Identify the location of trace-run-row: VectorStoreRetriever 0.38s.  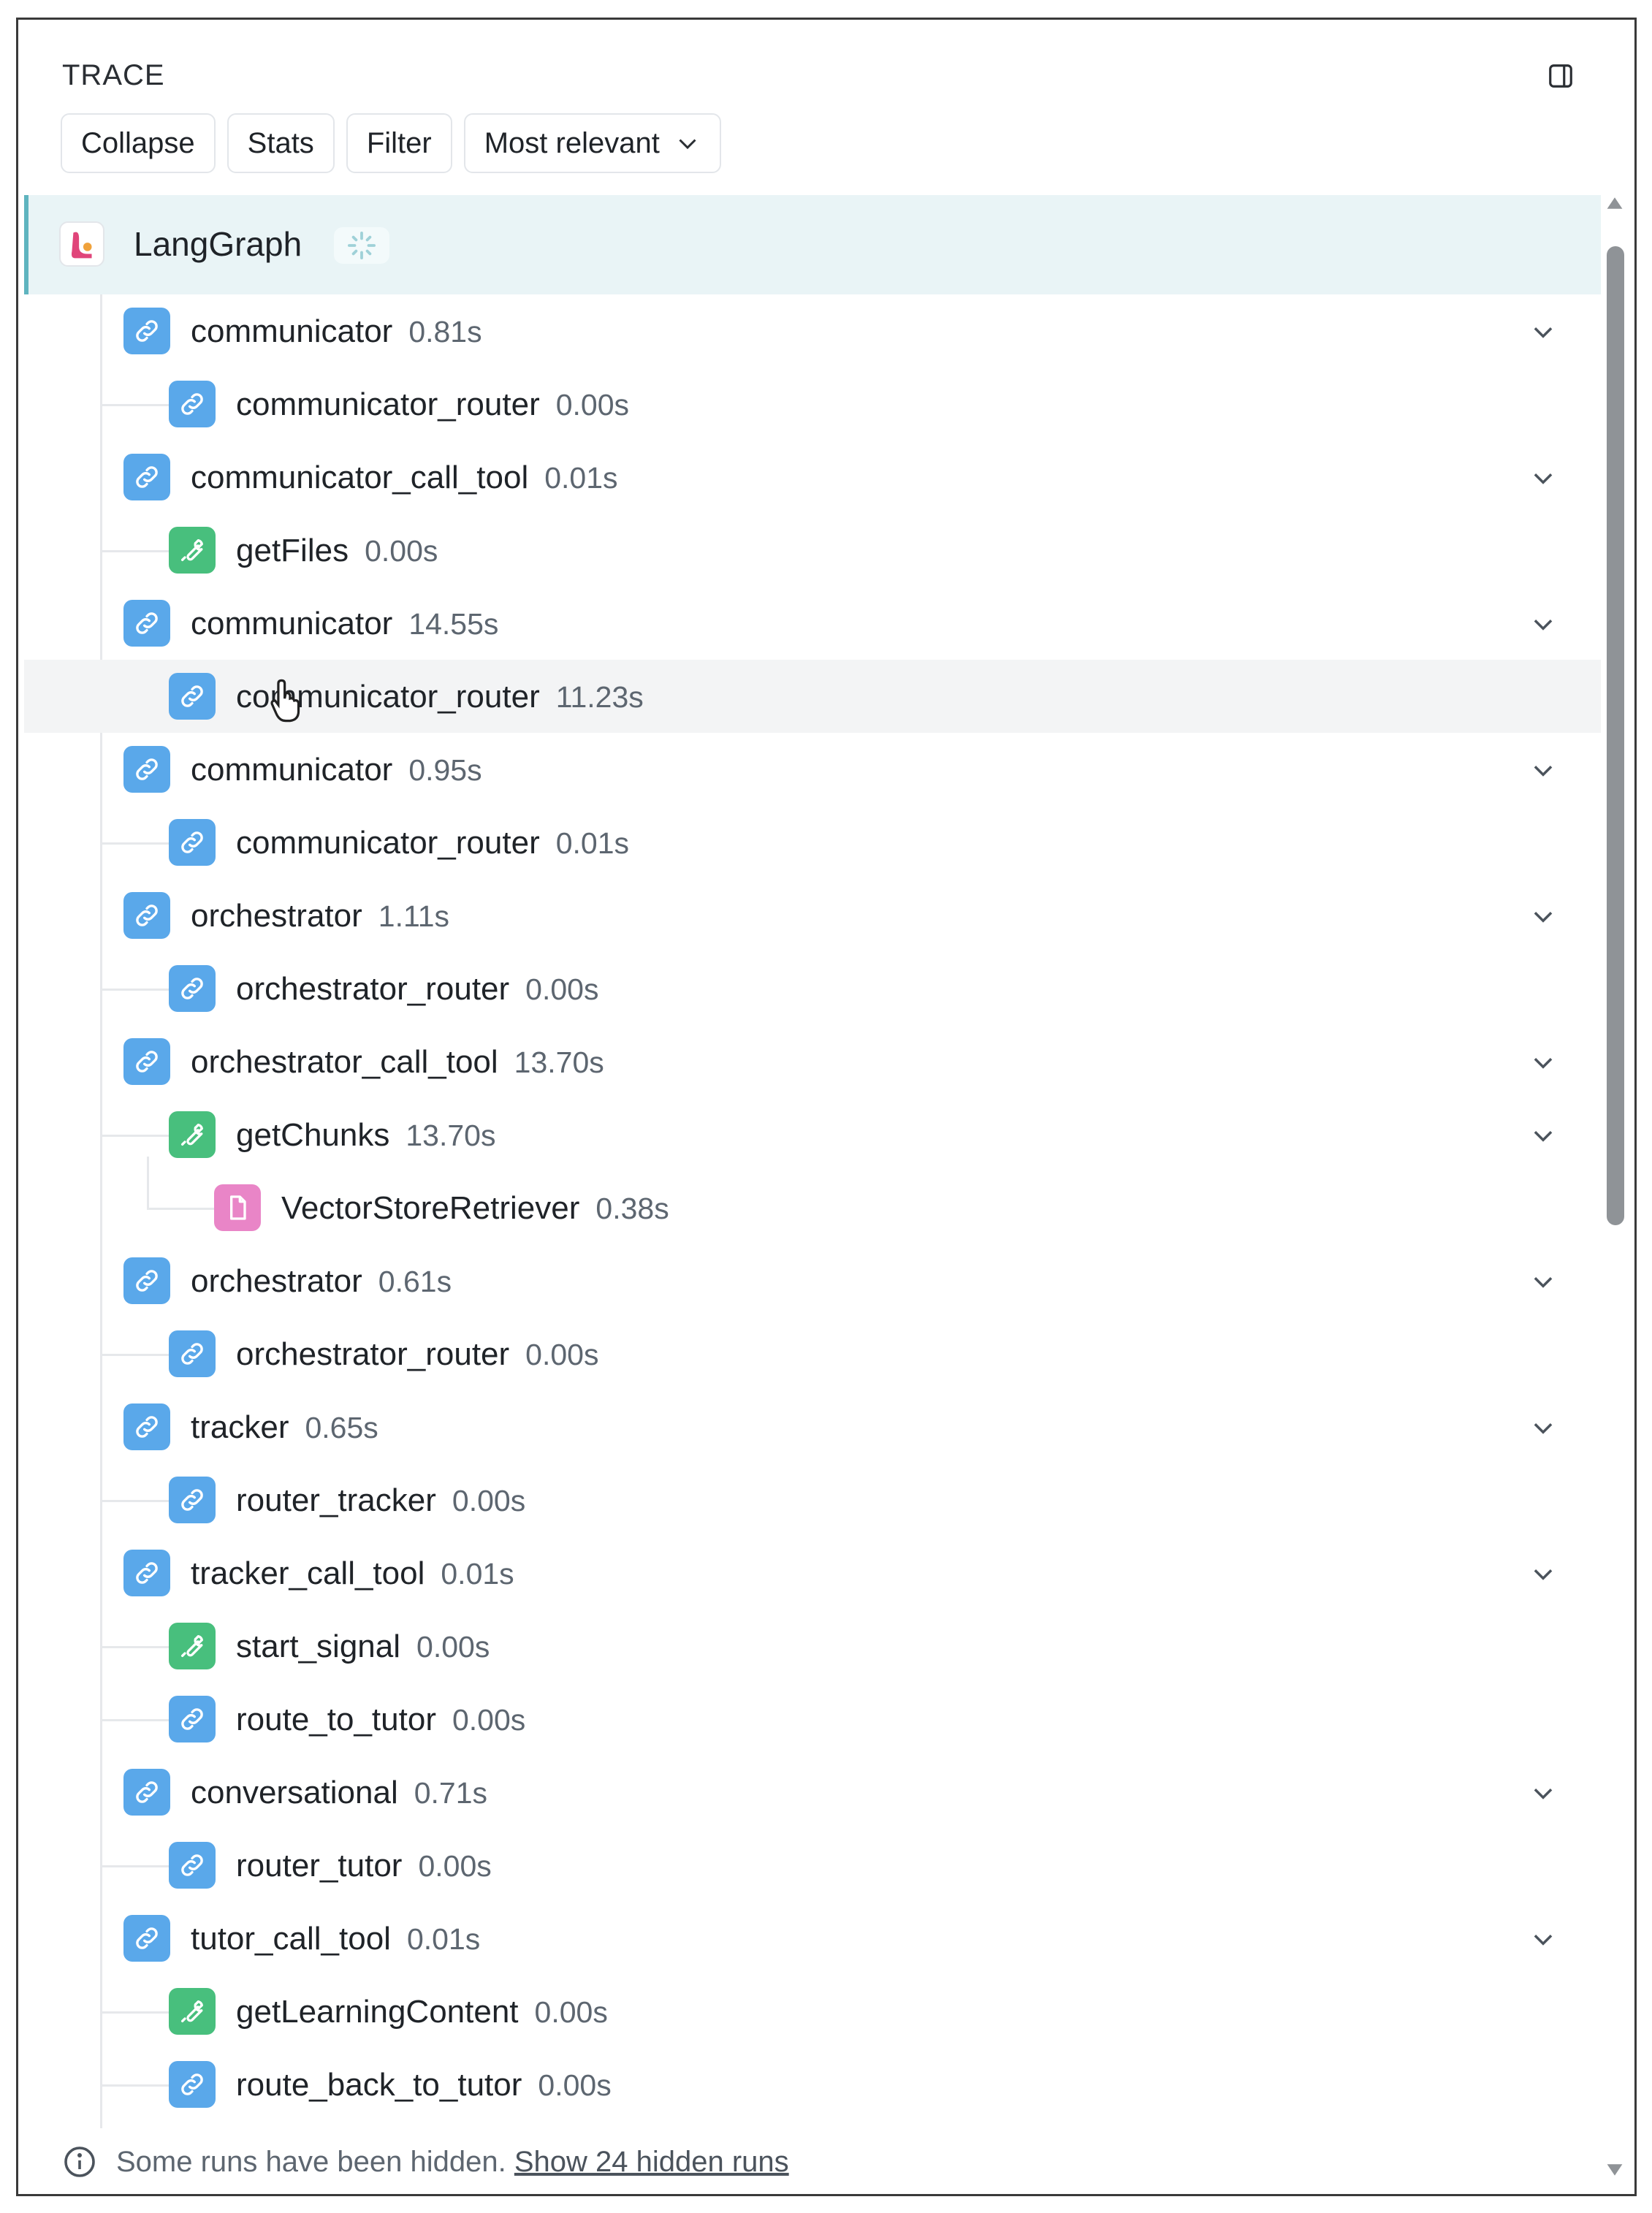
(812, 1207).